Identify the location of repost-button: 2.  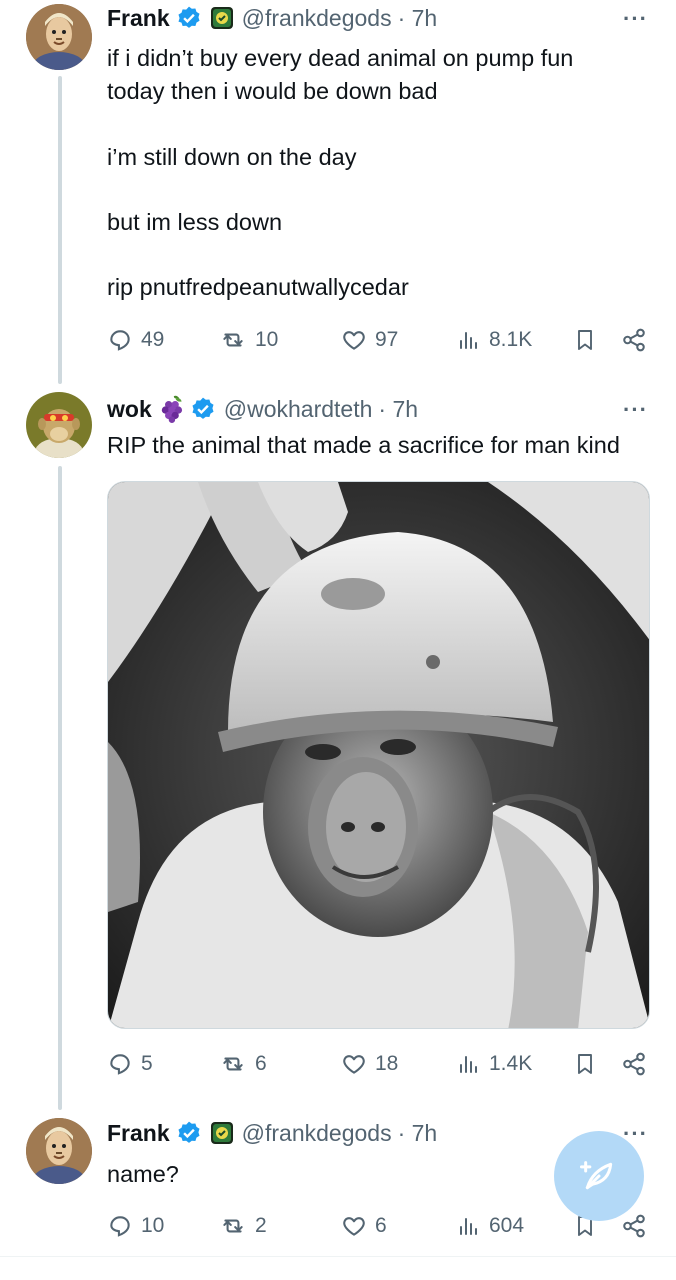
(243, 1226).